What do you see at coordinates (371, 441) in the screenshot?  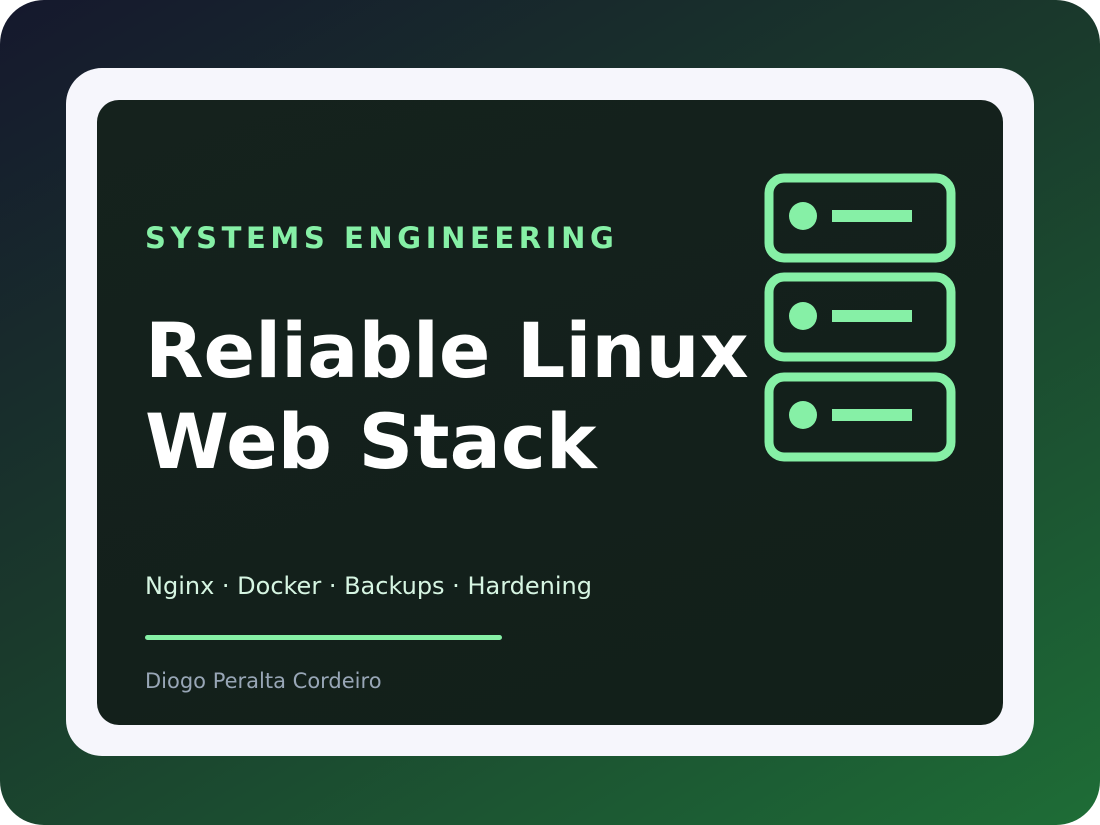 I see `title-line-2: Web Stack` at bounding box center [371, 441].